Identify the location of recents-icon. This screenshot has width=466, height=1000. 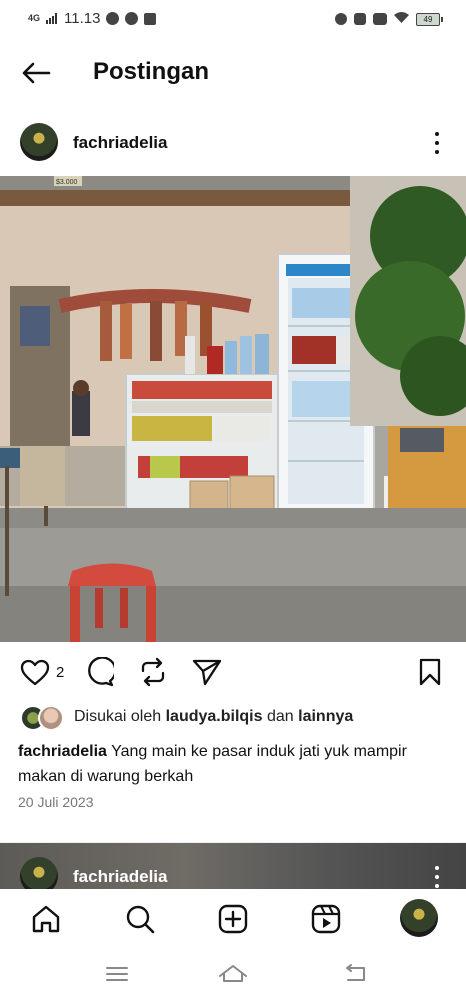
(117, 974).